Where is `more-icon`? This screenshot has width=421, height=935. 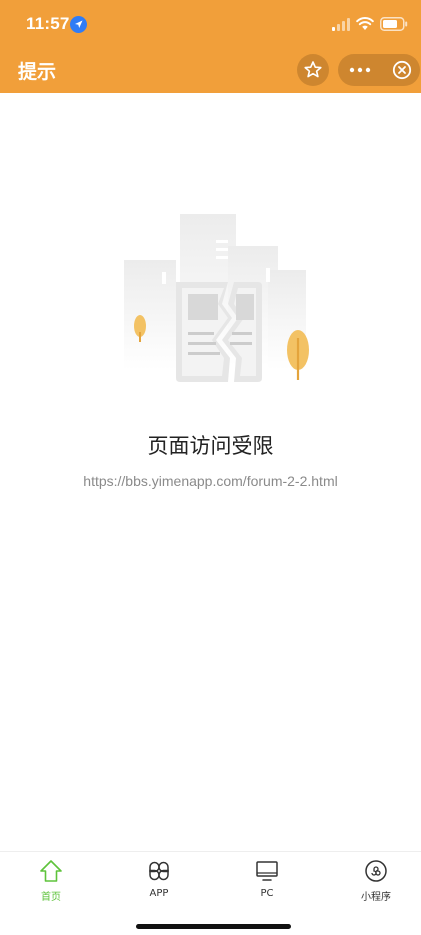
more-icon is located at coordinates (360, 70).